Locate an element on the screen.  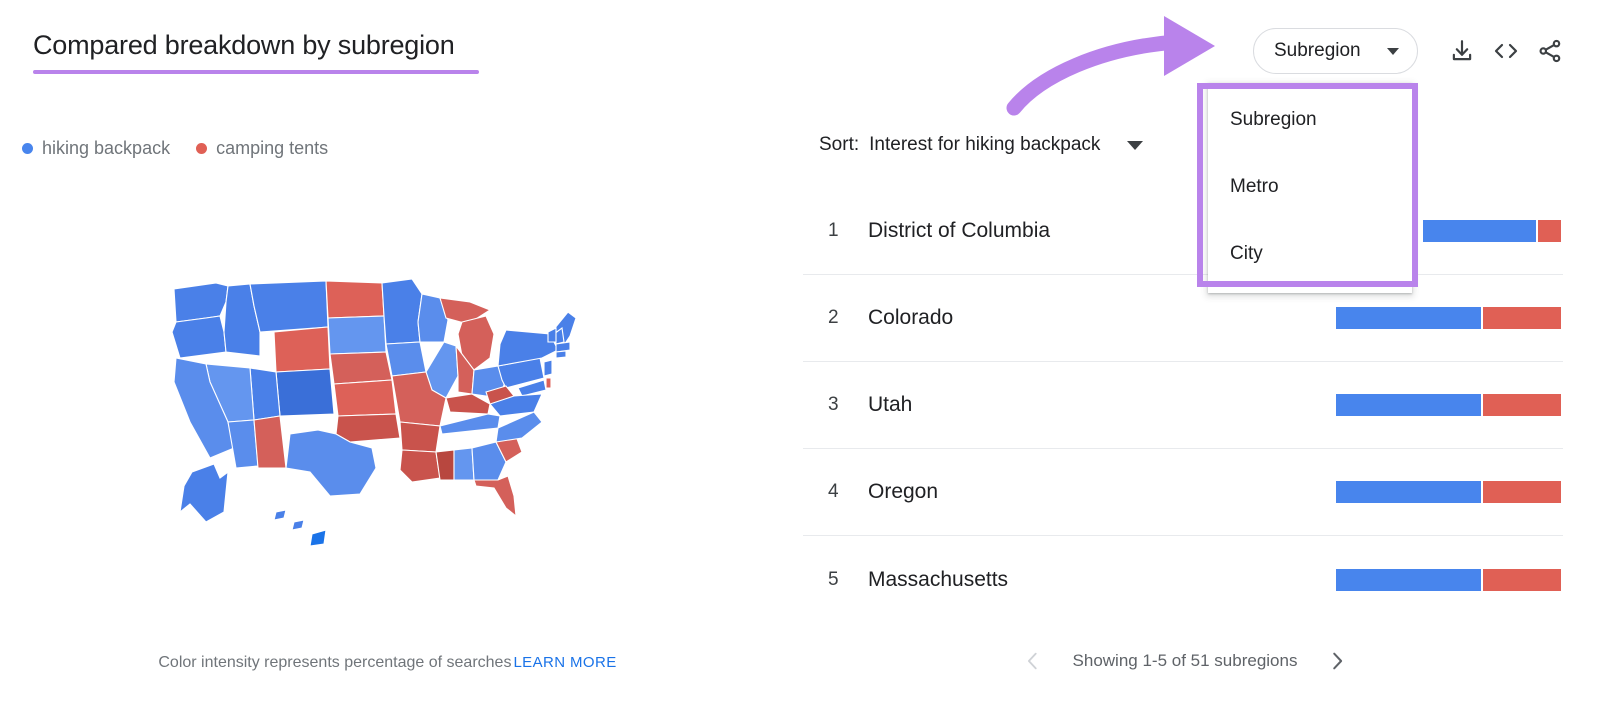
rank-number: 3 is located at coordinates (833, 404).